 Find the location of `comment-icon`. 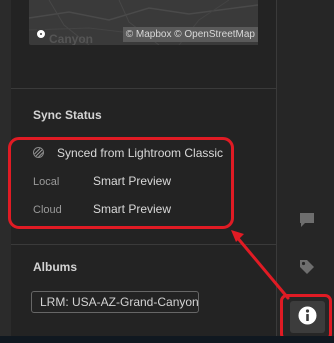

comment-icon is located at coordinates (307, 220).